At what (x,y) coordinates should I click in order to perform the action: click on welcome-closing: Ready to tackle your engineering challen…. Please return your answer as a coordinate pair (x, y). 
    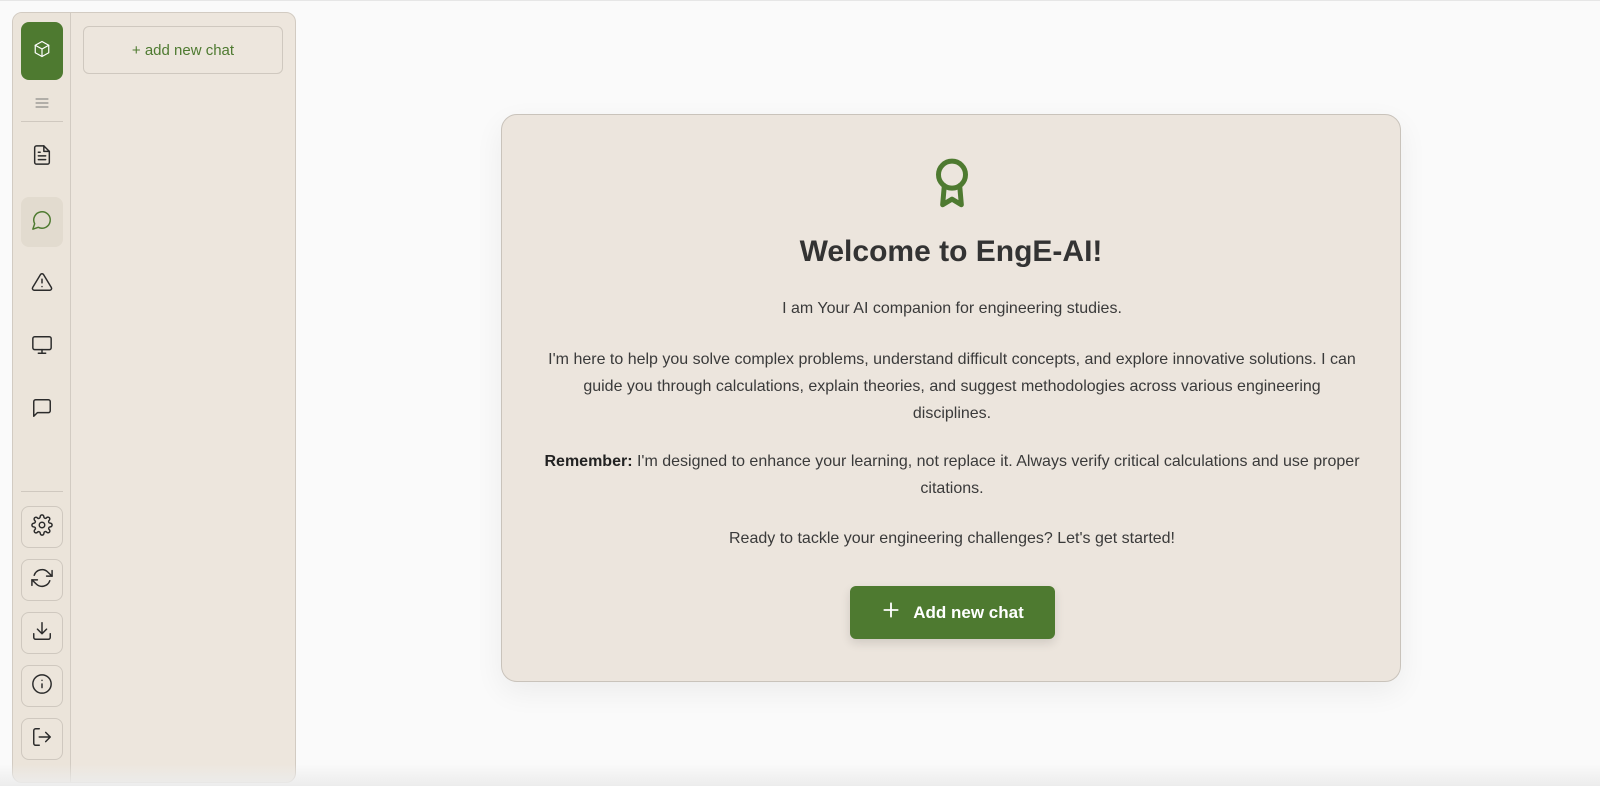
    Looking at the image, I should click on (952, 538).